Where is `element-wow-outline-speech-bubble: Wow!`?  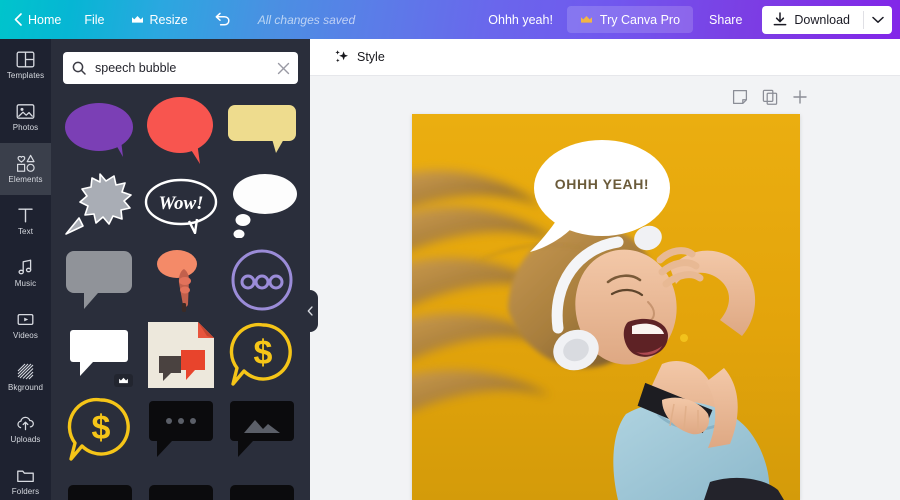
element-wow-outline-speech-bubble: Wow! is located at coordinates (181, 204).